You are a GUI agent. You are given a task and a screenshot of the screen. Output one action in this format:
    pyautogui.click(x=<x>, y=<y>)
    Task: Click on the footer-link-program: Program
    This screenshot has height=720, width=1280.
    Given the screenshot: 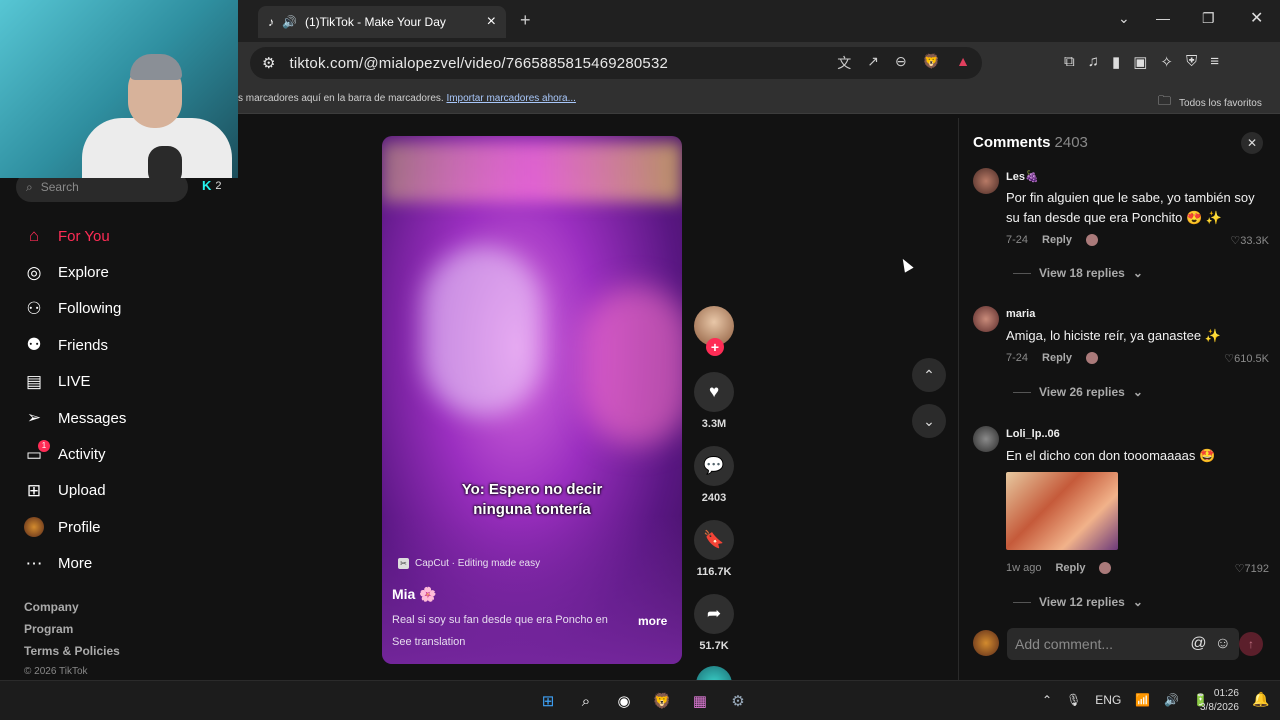 What is the action you would take?
    pyautogui.click(x=72, y=633)
    